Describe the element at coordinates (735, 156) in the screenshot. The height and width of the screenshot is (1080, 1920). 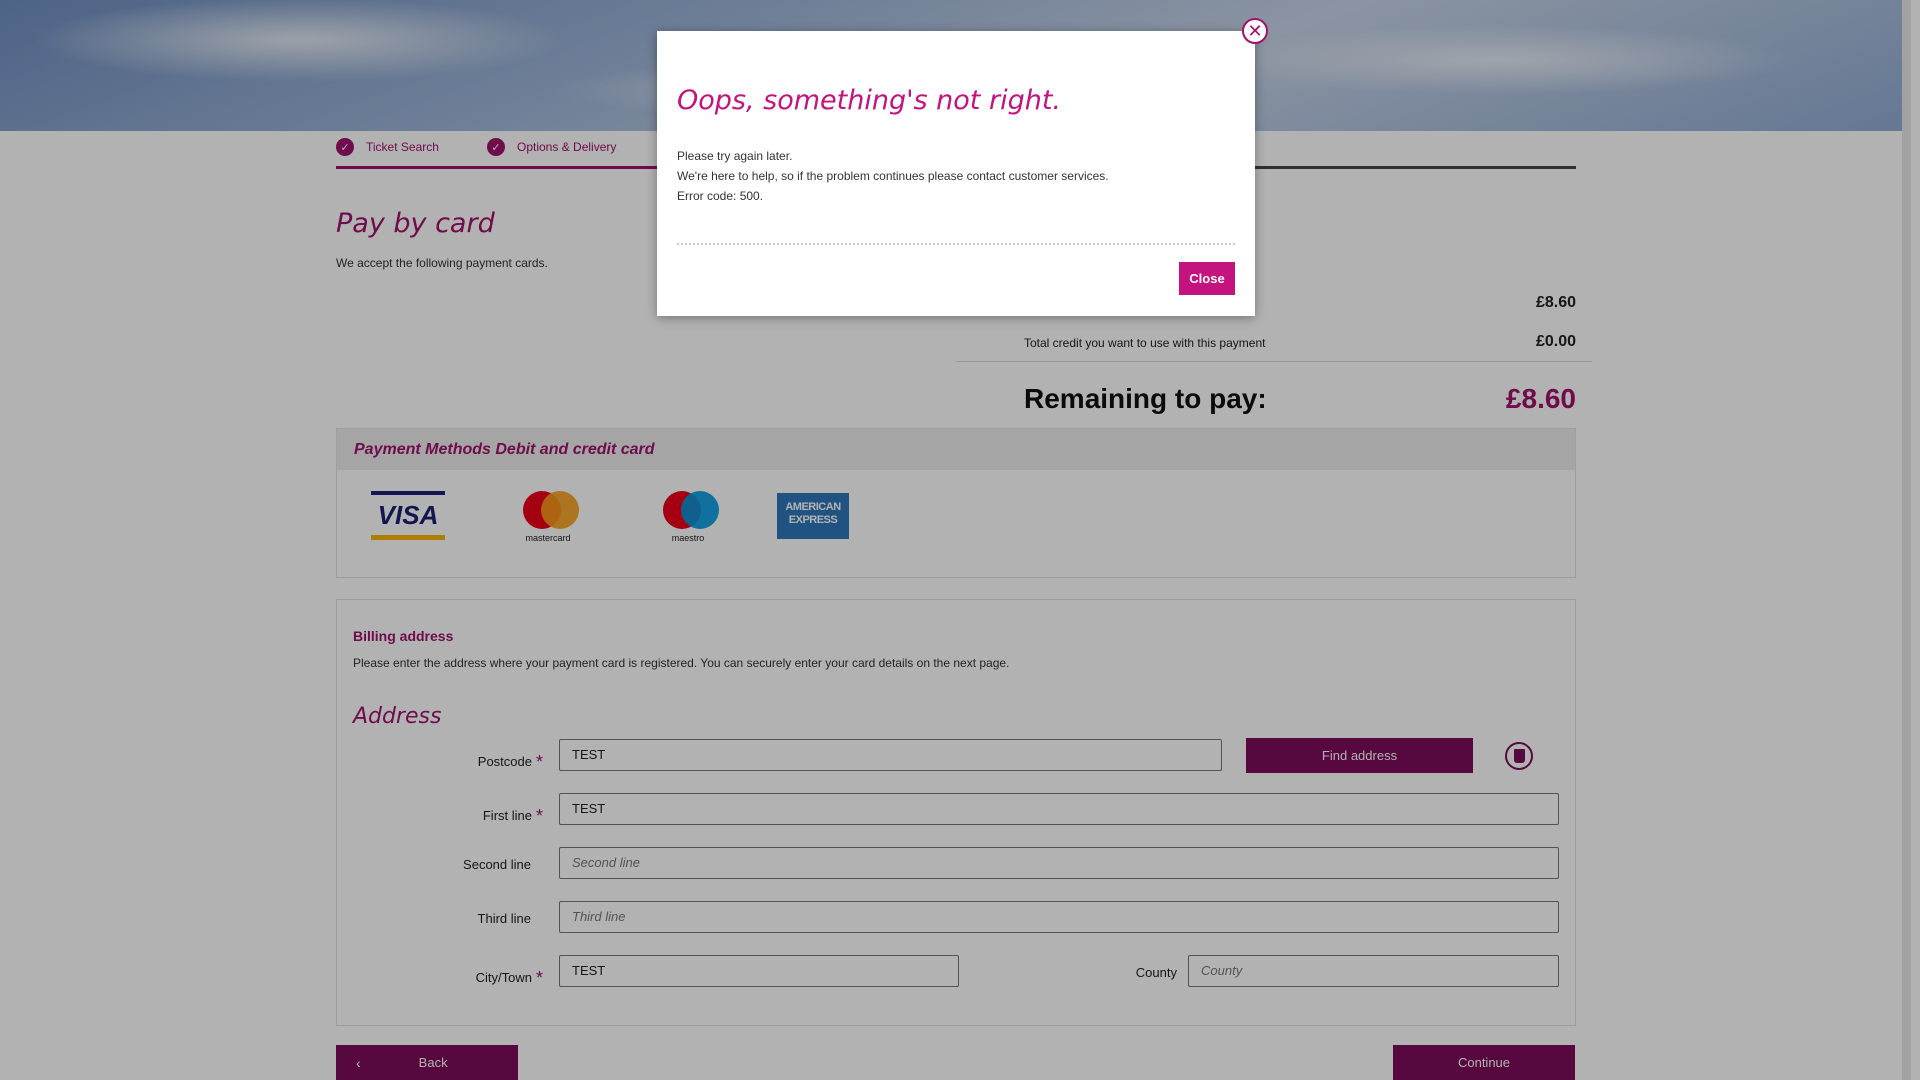
I see `modal-message-line: Please try again later.` at that location.